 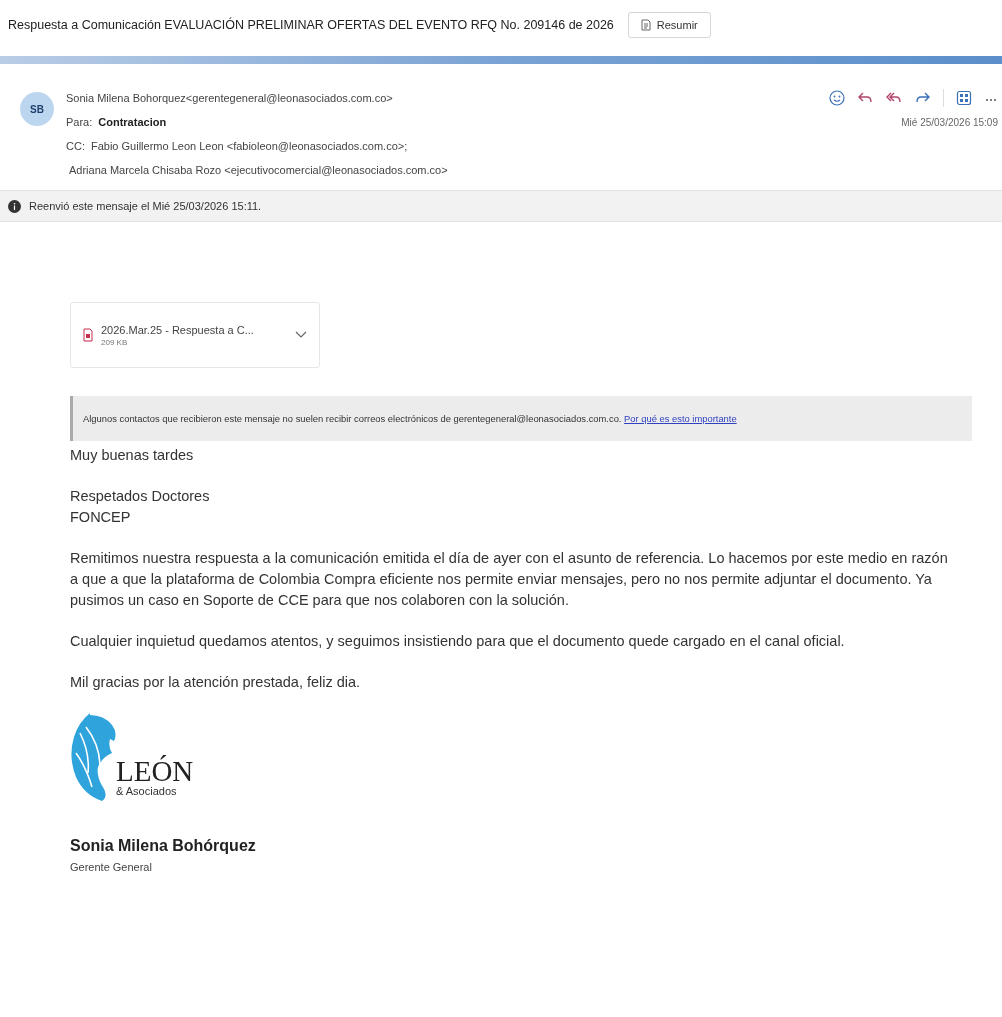 I want to click on attachment-size: 209 KB, so click(x=115, y=342).